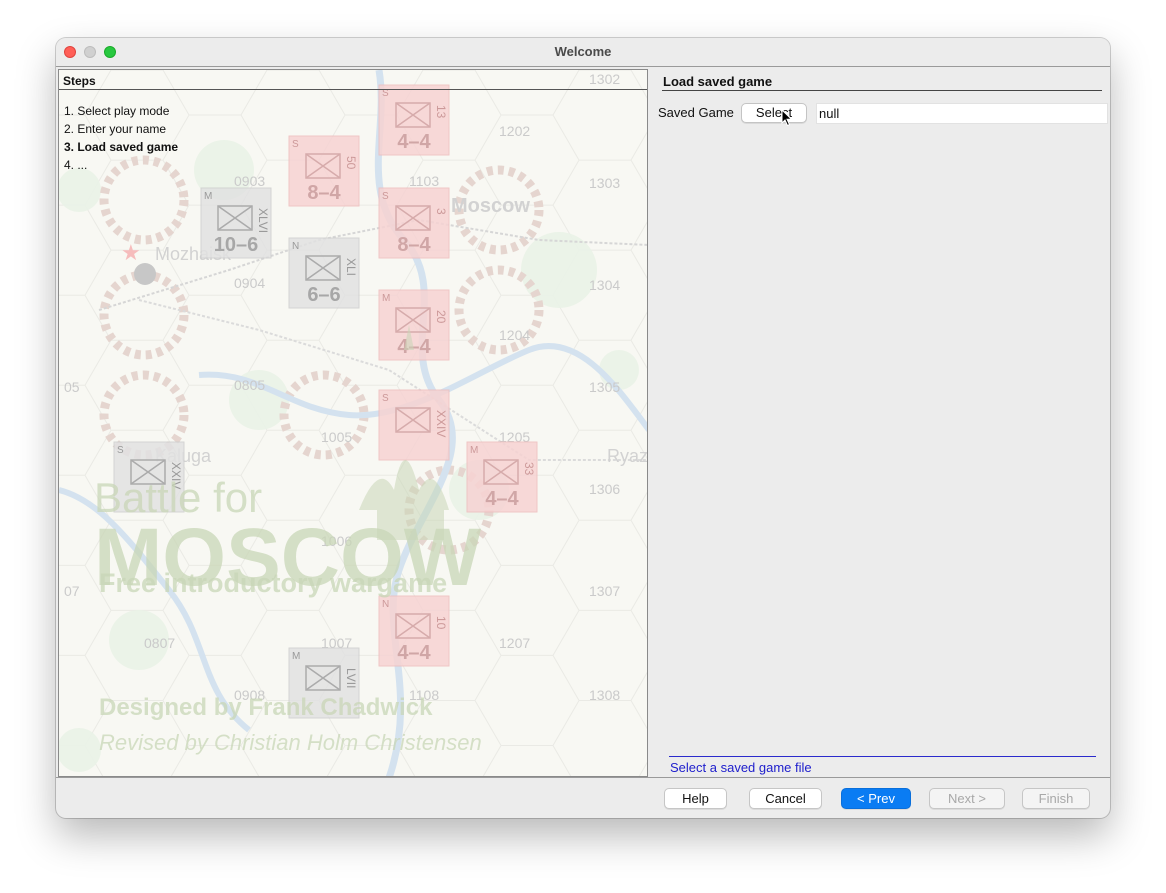 The width and height of the screenshot is (1166, 893). What do you see at coordinates (962, 113) in the screenshot?
I see `saved-game-path-field: null` at bounding box center [962, 113].